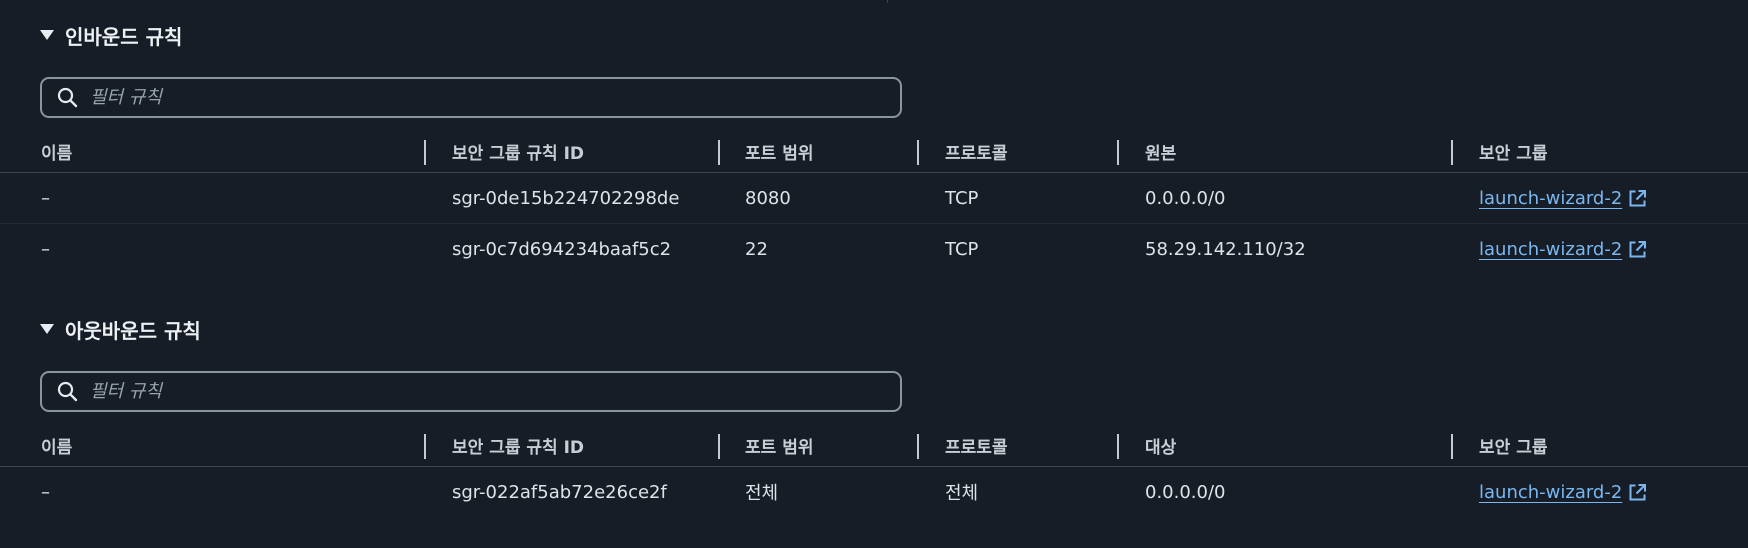 The height and width of the screenshot is (548, 1748). I want to click on column-header-destination: 대상, so click(1160, 445).